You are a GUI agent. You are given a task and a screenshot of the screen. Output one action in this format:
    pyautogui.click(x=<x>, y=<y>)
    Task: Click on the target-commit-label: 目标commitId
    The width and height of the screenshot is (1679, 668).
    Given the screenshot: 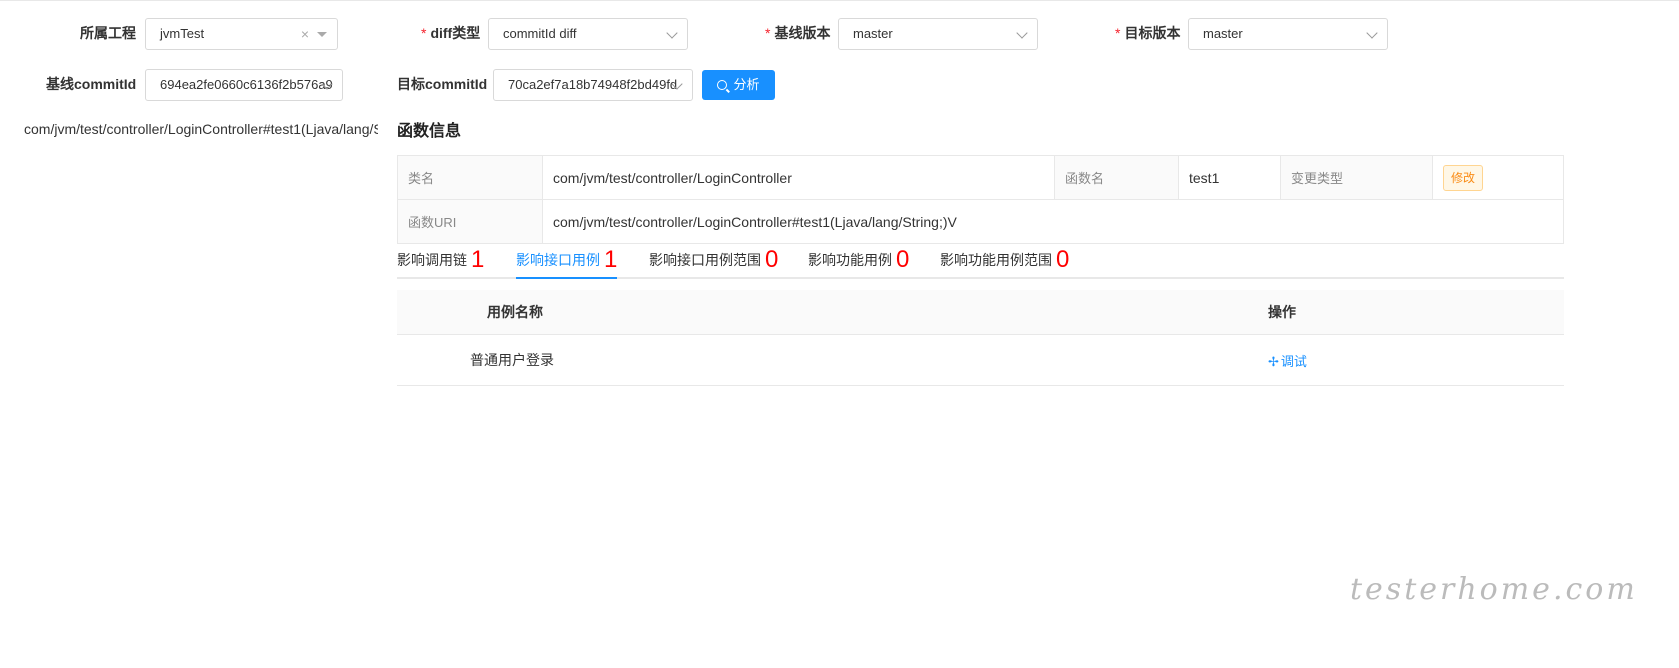 What is the action you would take?
    pyautogui.click(x=442, y=84)
    